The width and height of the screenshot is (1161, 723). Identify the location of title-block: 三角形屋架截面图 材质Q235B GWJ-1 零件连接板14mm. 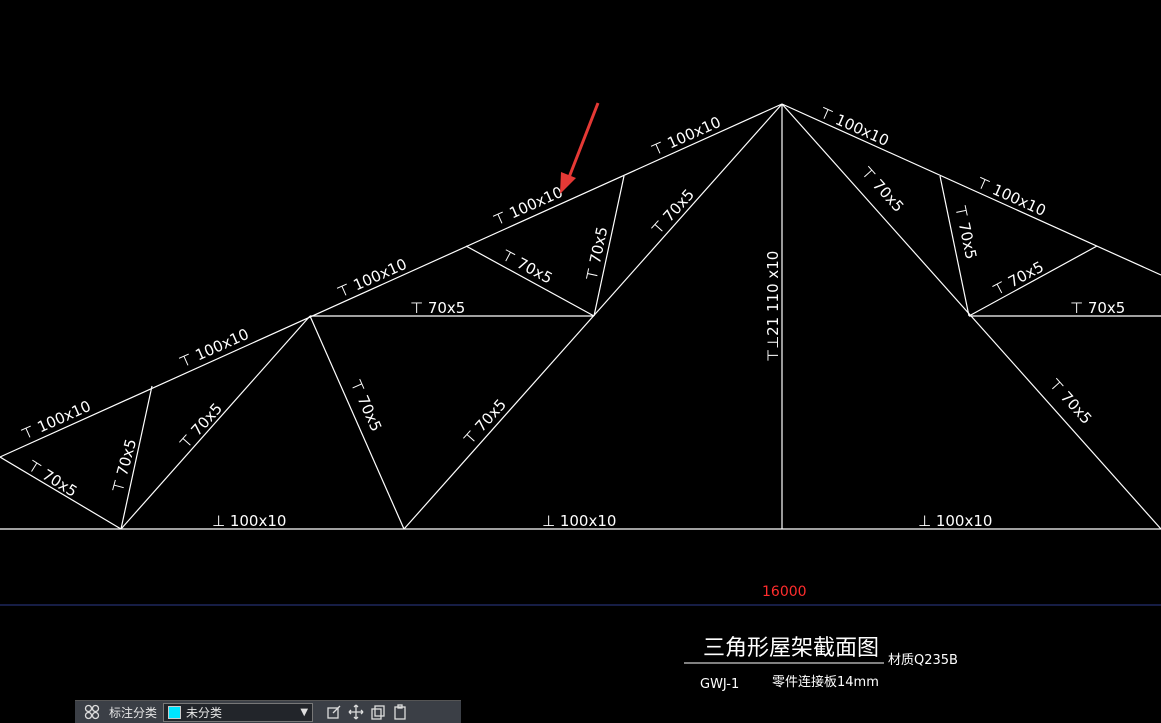
(821, 664).